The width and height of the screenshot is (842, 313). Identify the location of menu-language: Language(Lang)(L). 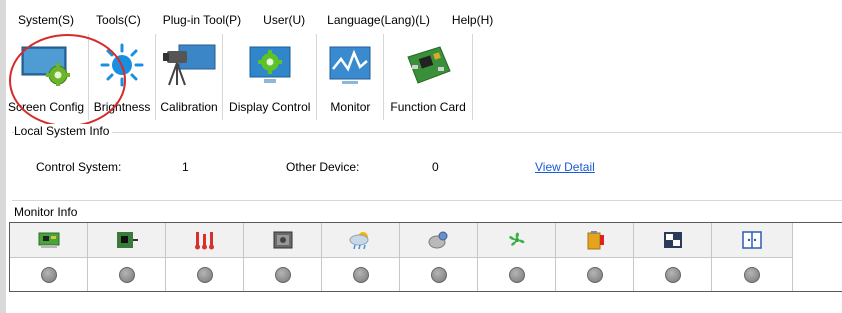
(377, 20).